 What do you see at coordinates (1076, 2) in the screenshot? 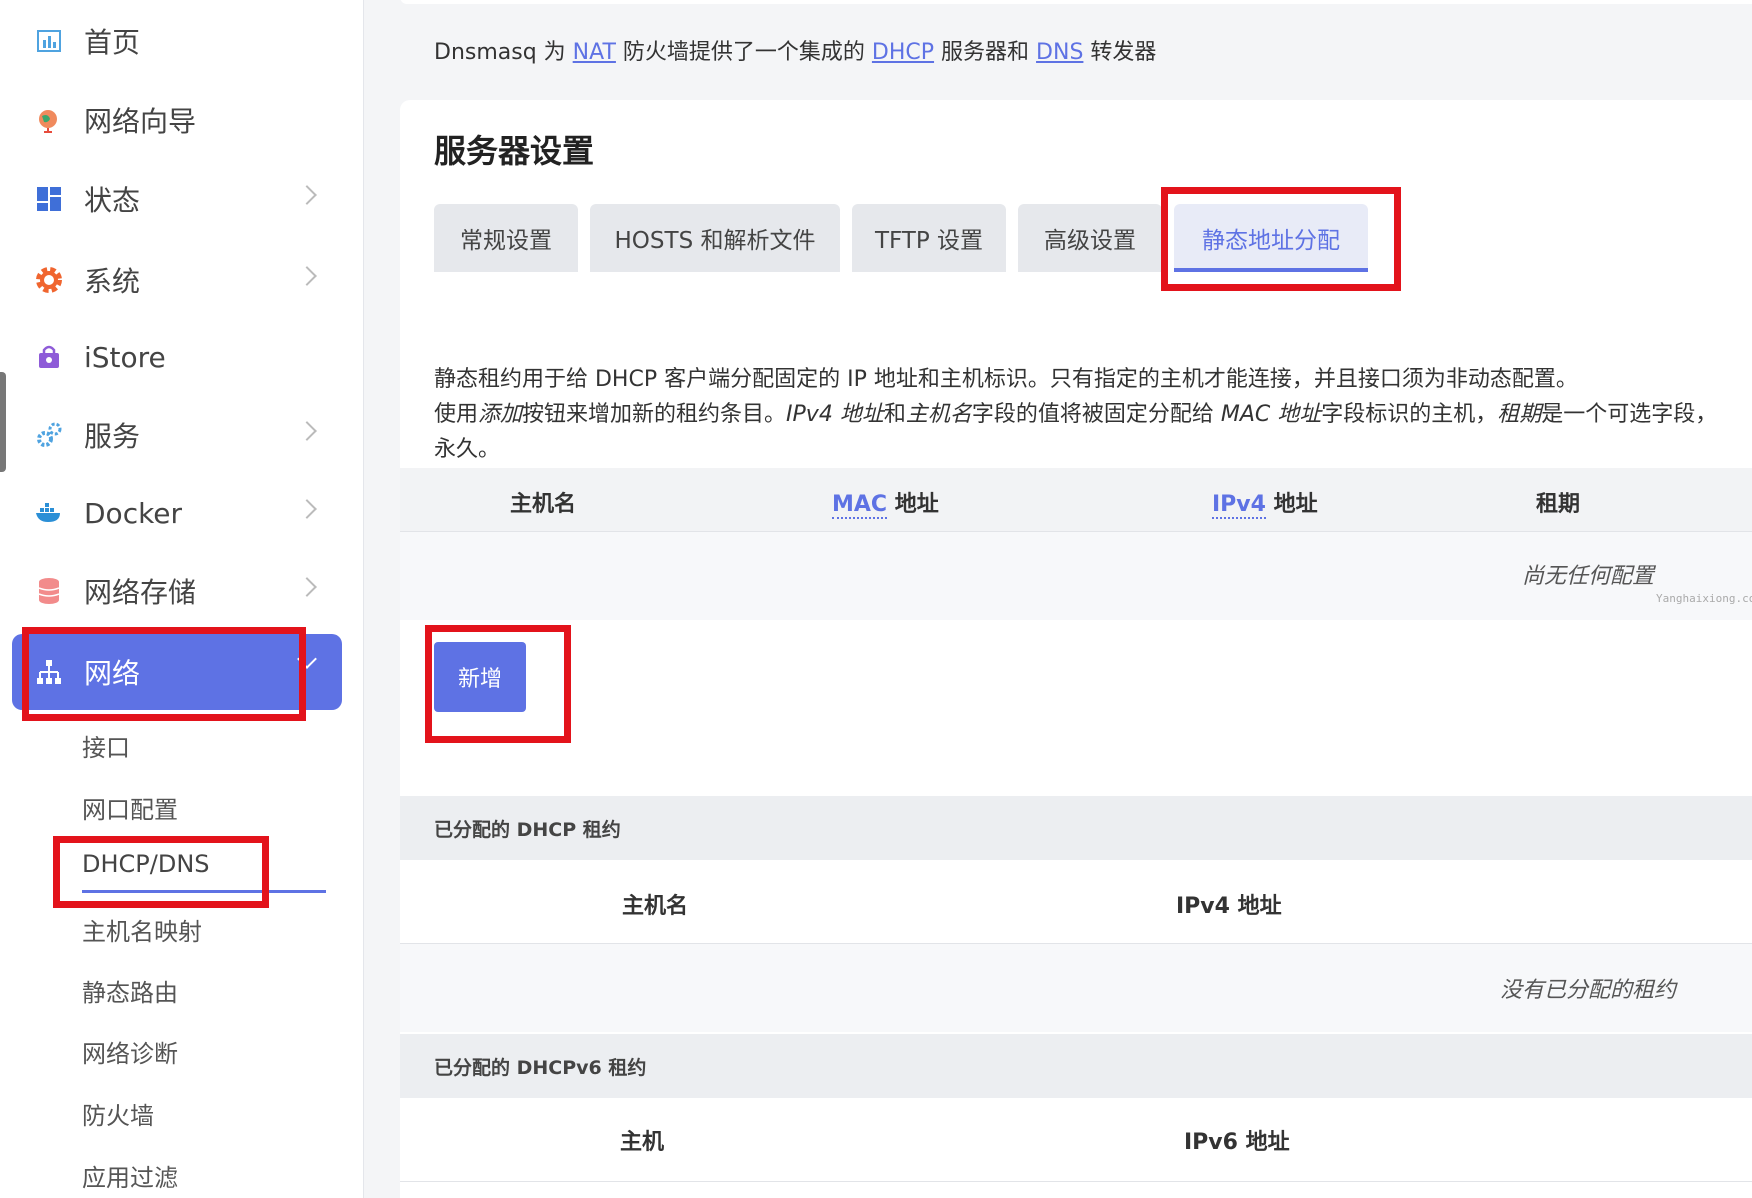
I see `top-card-edge` at bounding box center [1076, 2].